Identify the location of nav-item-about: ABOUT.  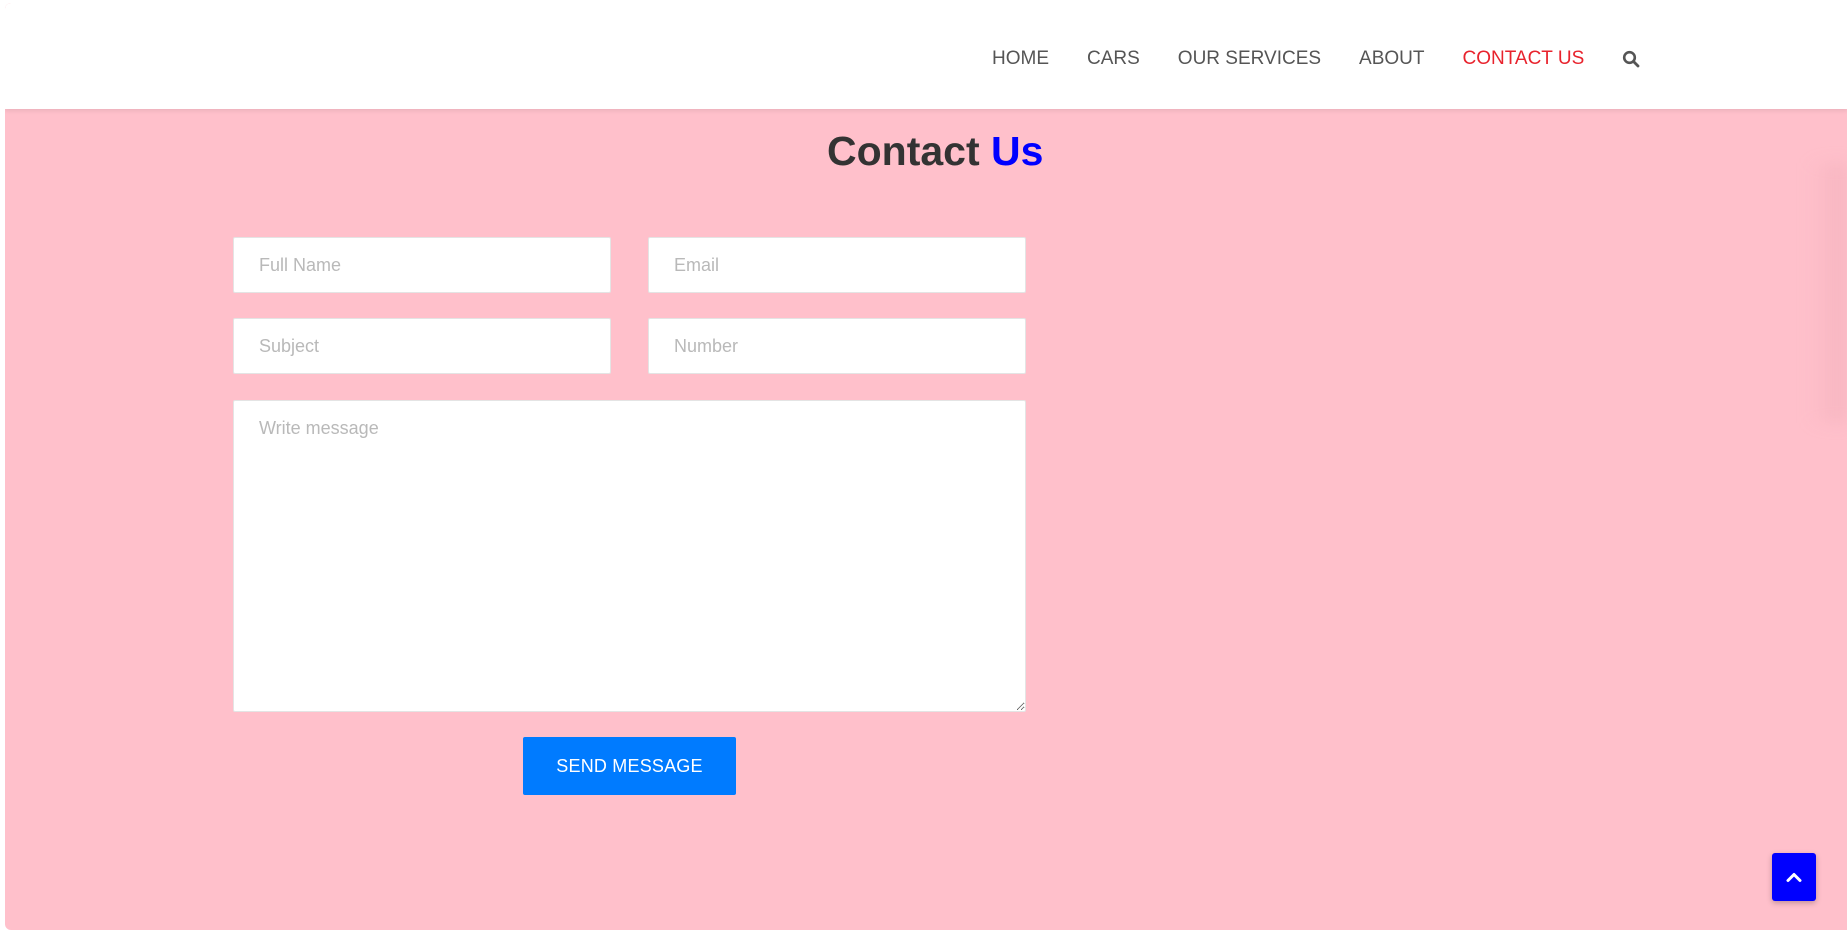
(1391, 59).